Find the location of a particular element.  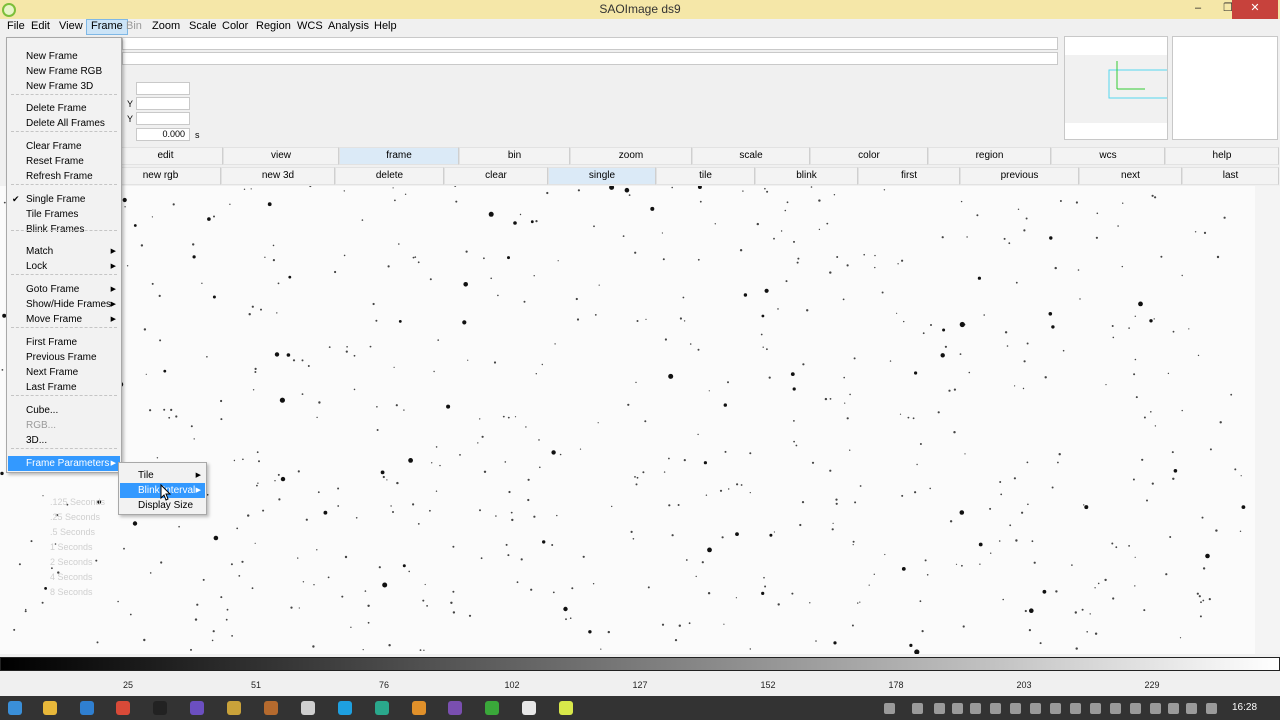

vertical-scrollbar is located at coordinates (1267, 420).